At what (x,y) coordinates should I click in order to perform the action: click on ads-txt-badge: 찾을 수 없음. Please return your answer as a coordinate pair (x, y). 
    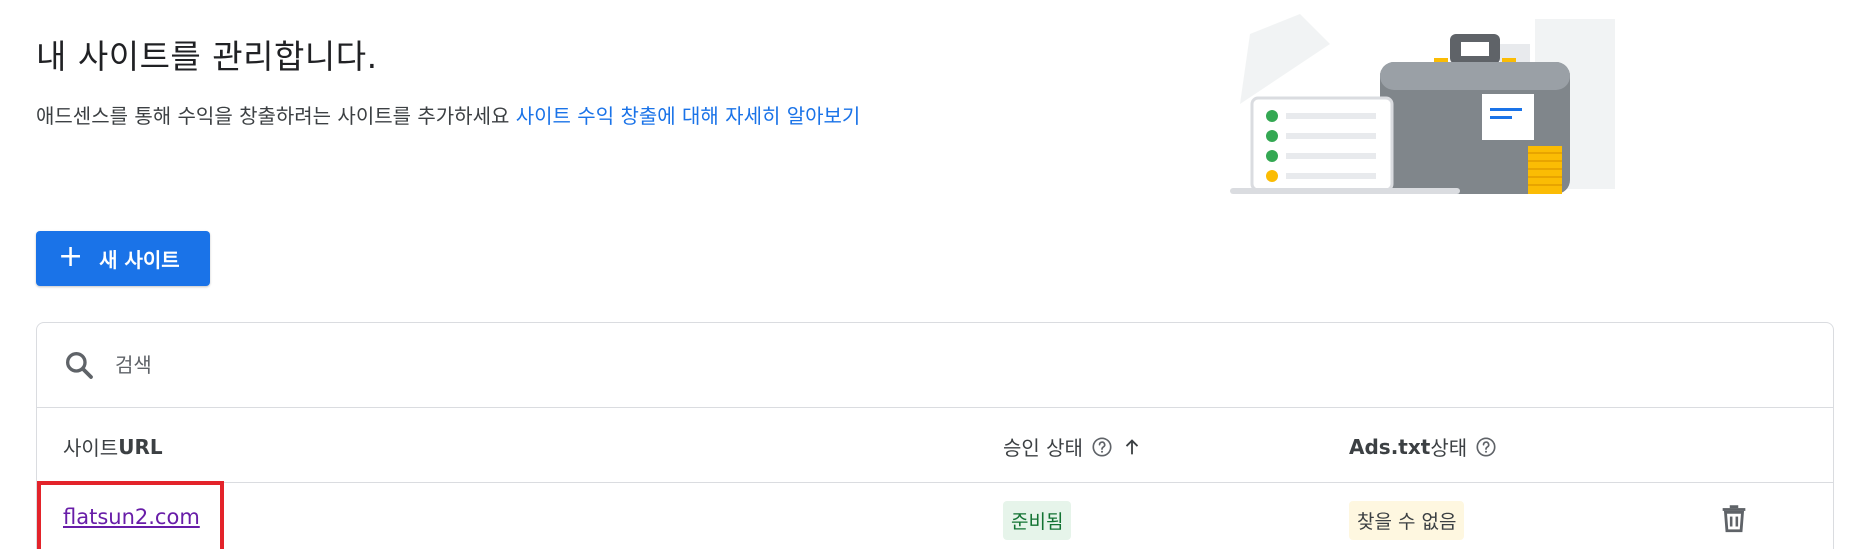
    Looking at the image, I should click on (1407, 520).